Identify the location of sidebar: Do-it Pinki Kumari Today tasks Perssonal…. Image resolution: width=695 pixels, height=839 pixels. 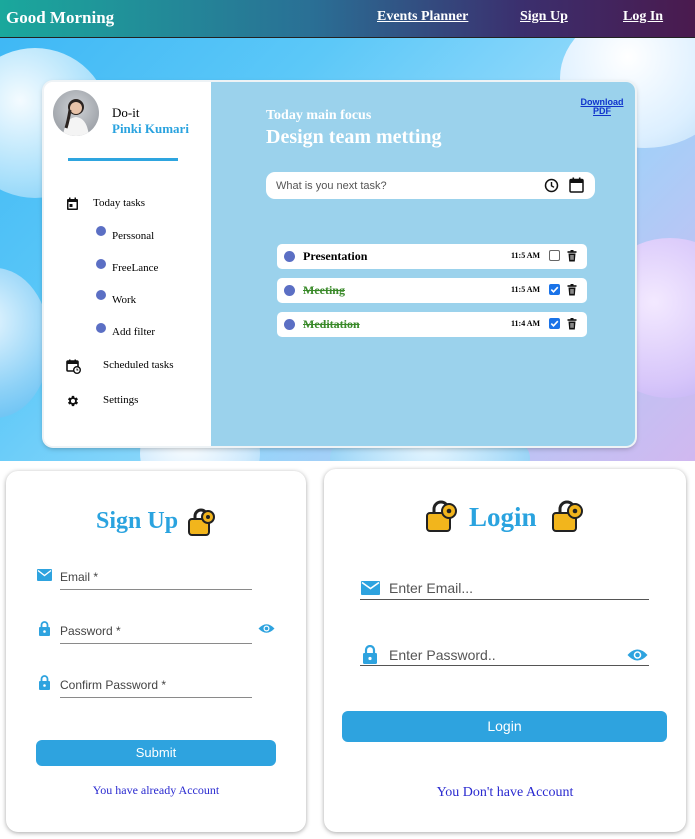
(127, 264).